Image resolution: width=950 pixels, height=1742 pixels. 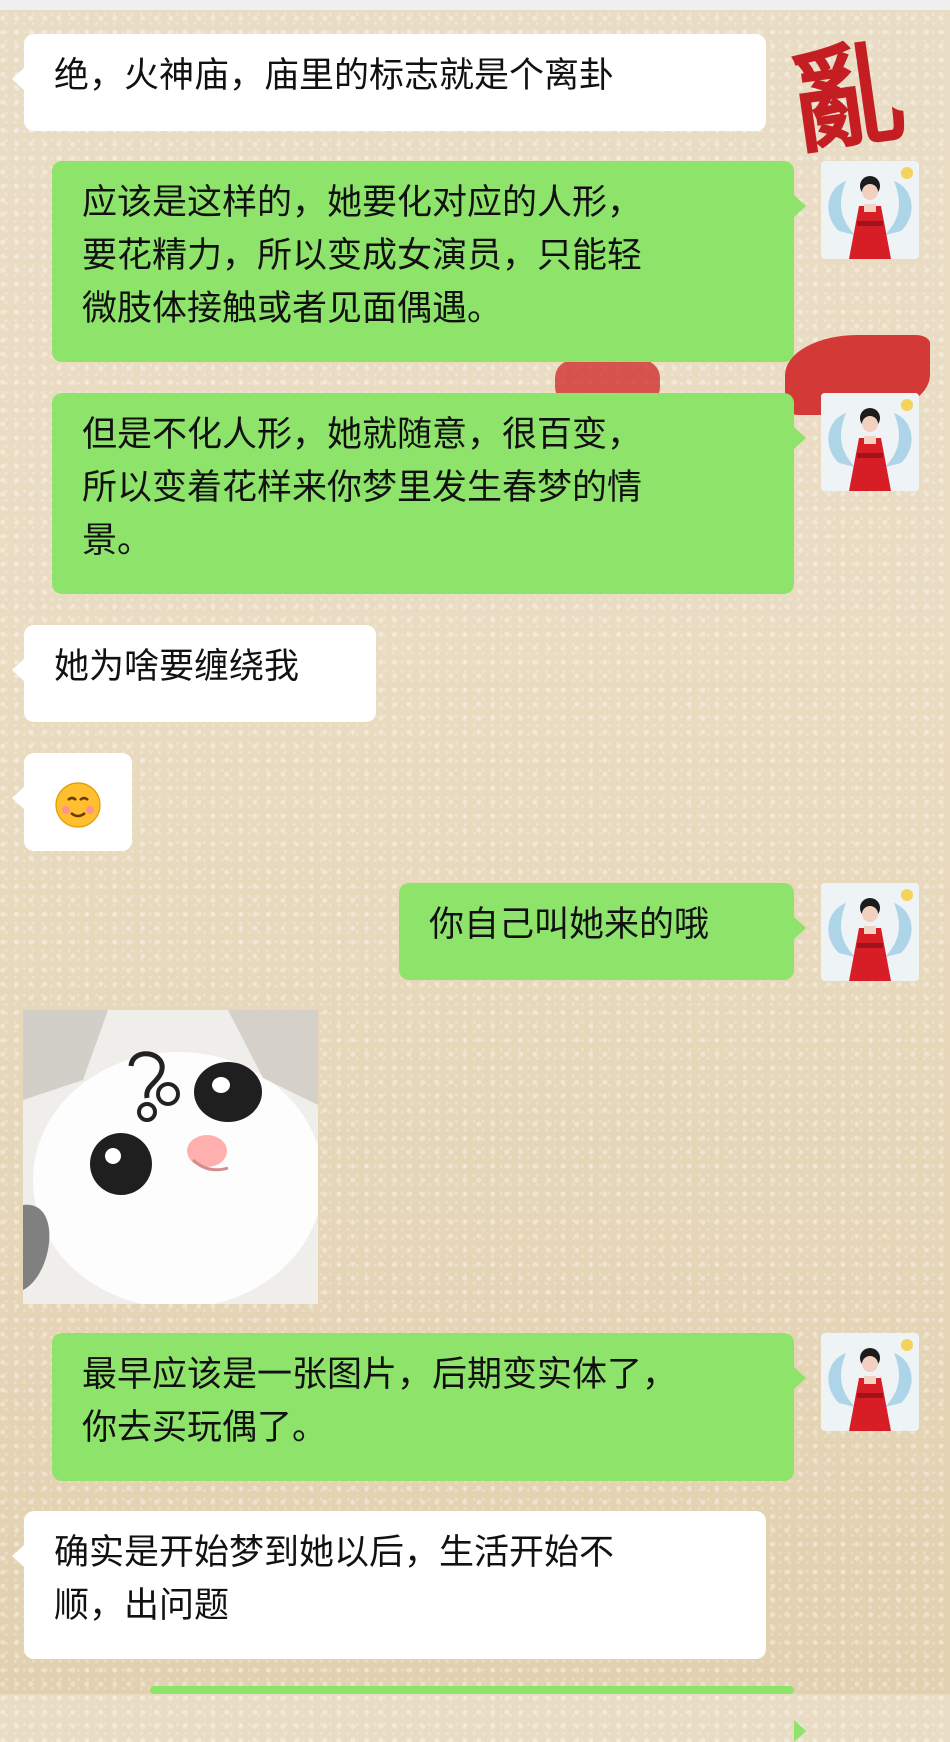 I want to click on outgoing-message: 你自己叫她来的哦, so click(x=602, y=931).